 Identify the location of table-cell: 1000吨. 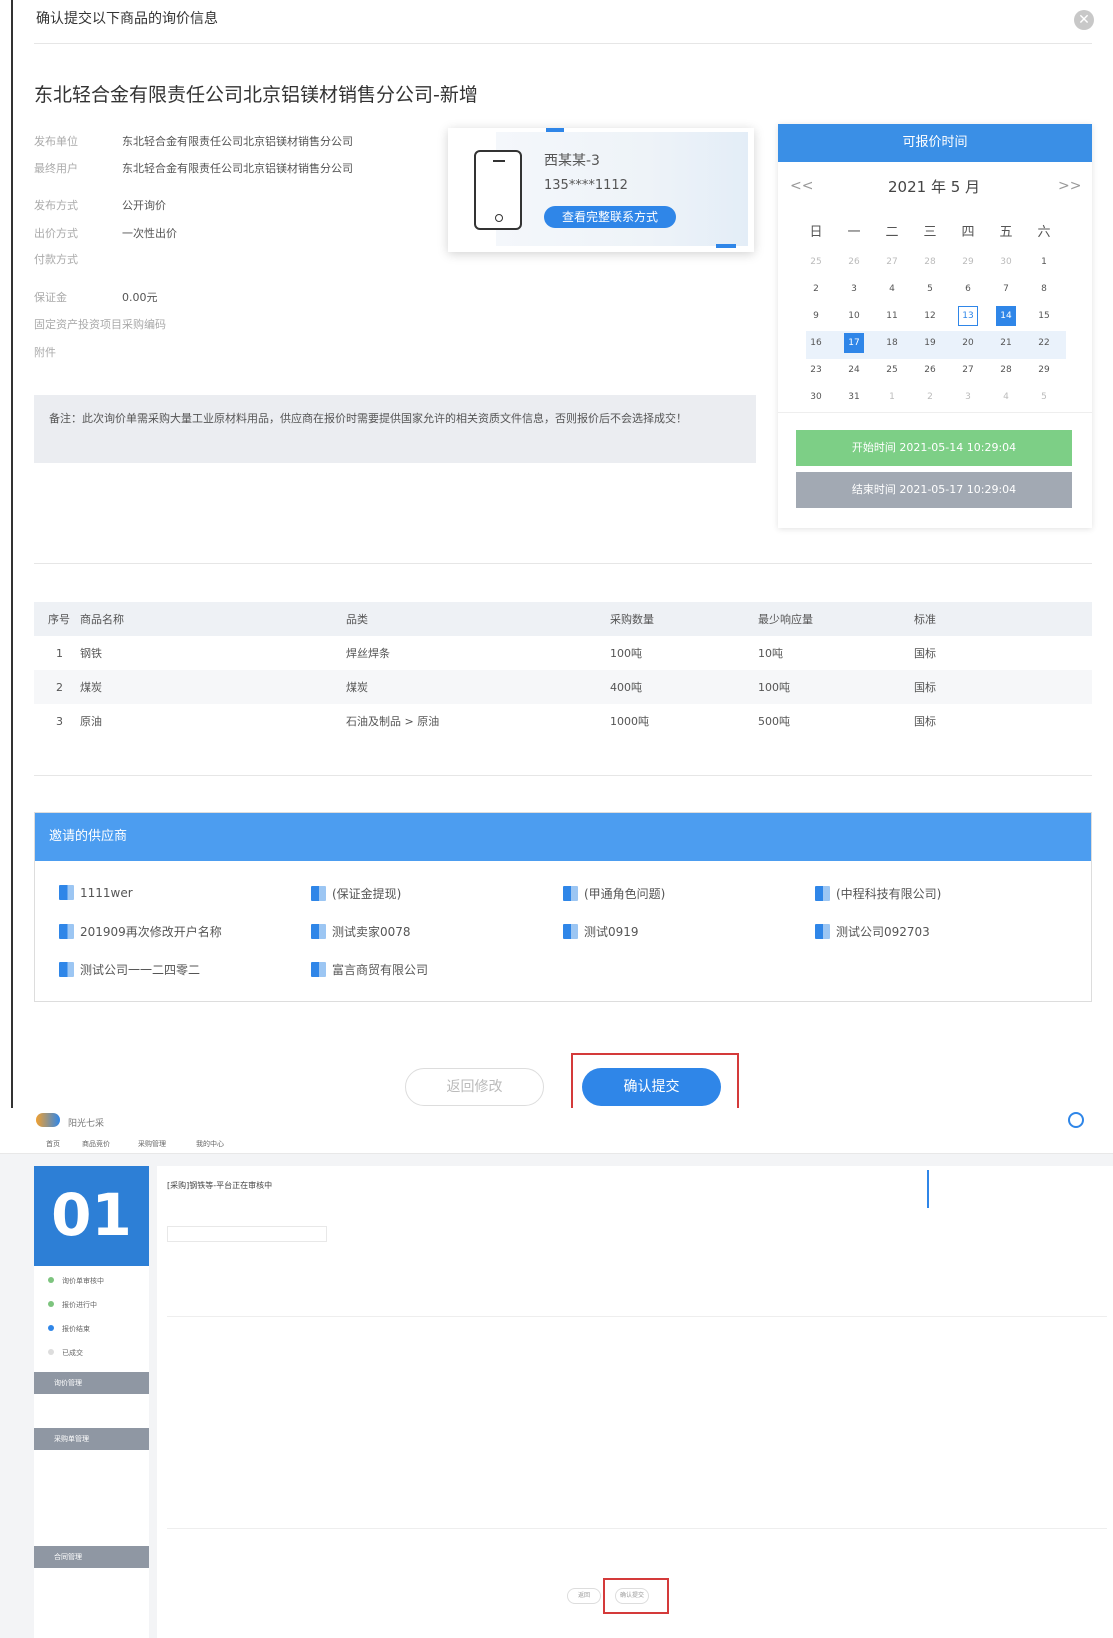
(629, 721).